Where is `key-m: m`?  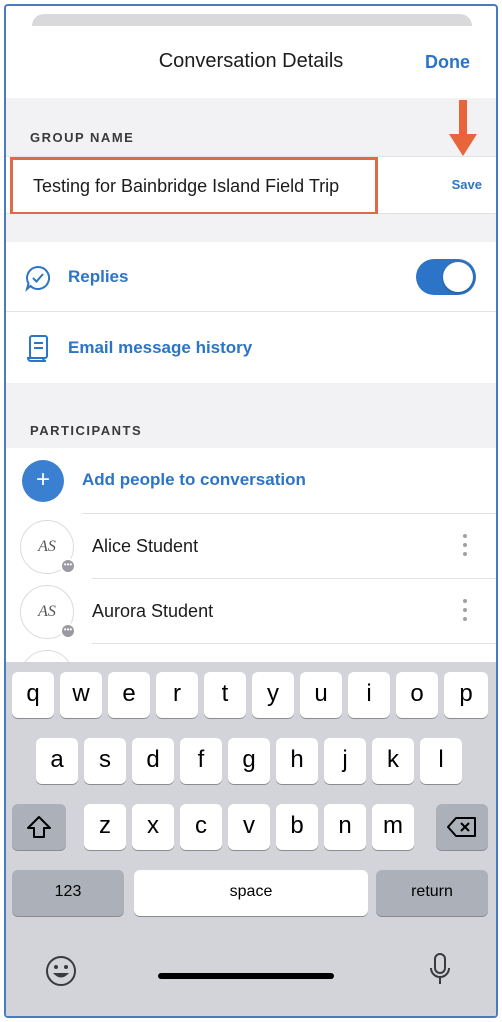 key-m: m is located at coordinates (393, 827).